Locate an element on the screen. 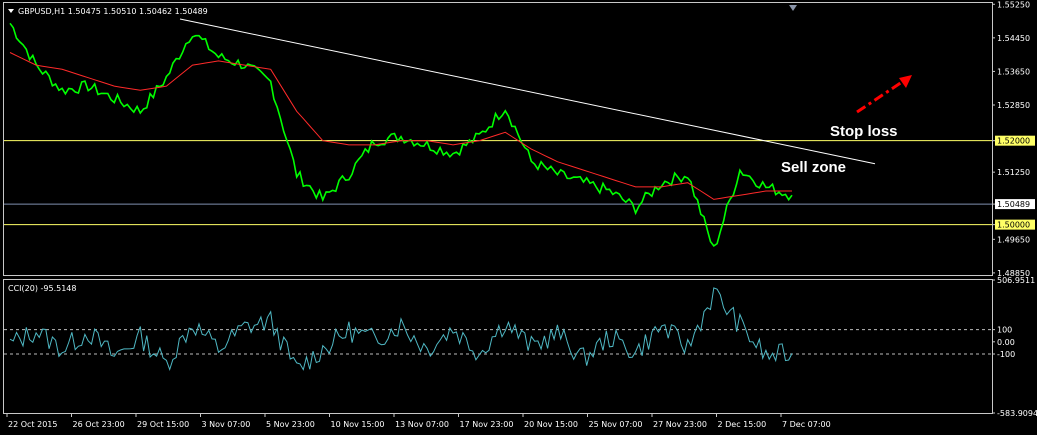  sell-zone-label: Sell zone is located at coordinates (813, 167).